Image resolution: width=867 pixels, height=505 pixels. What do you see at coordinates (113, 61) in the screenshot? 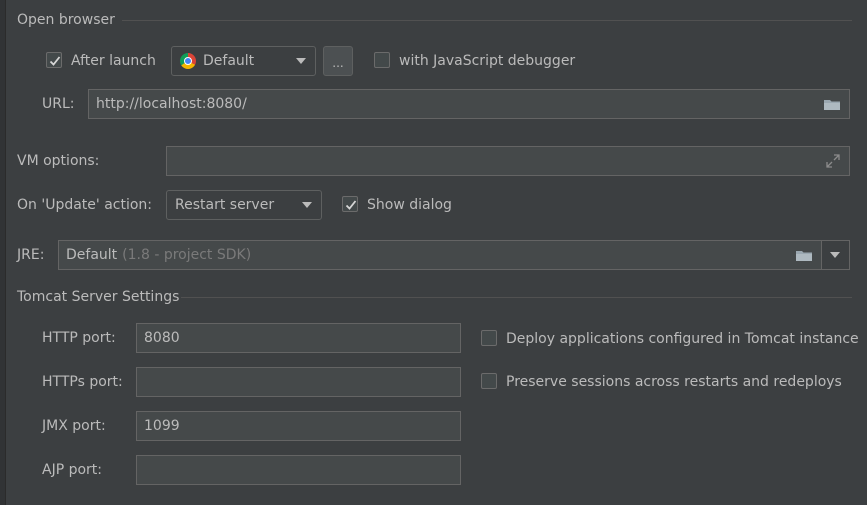
I see `after-launch-label: After launch` at bounding box center [113, 61].